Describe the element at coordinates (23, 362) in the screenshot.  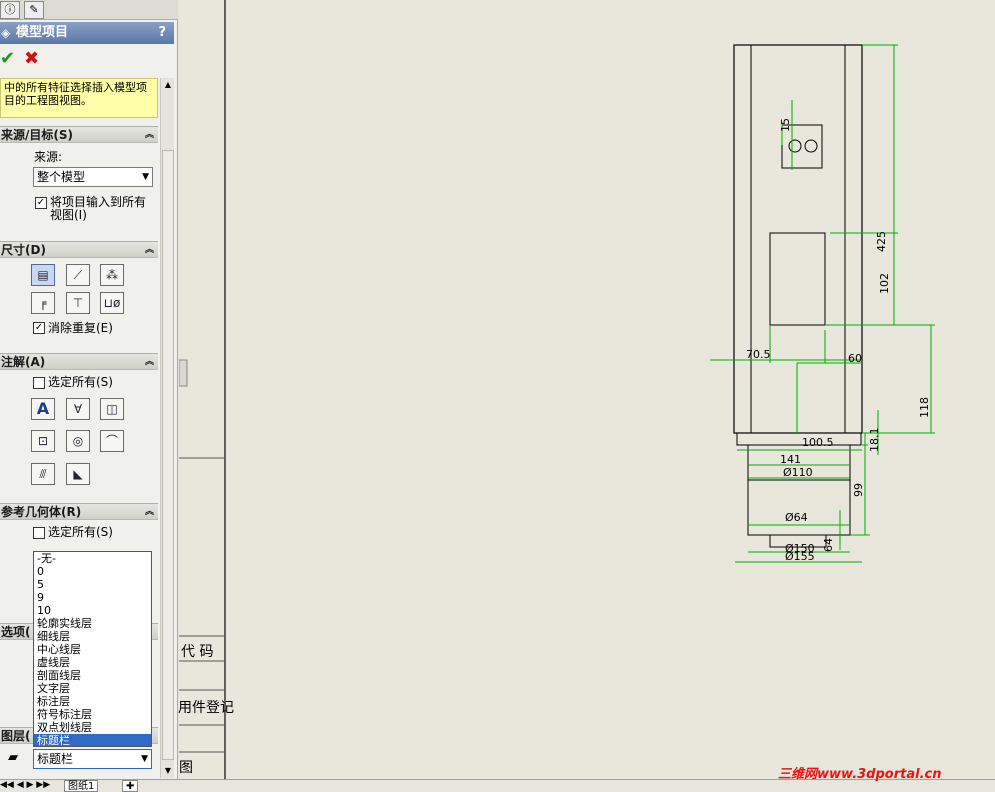
I see `section-title: 注解(A)` at that location.